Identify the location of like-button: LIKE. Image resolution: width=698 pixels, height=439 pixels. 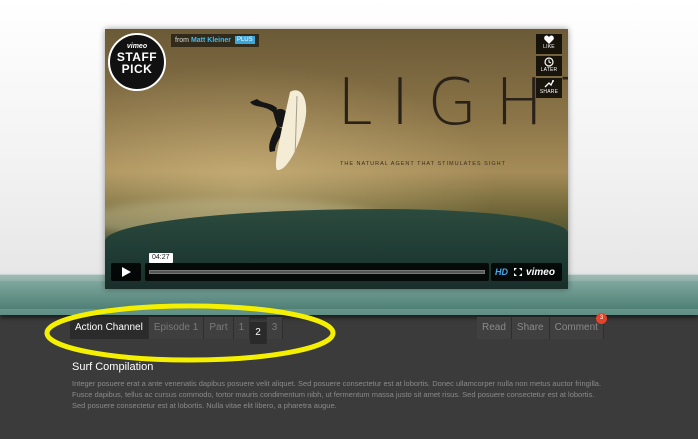
(549, 44).